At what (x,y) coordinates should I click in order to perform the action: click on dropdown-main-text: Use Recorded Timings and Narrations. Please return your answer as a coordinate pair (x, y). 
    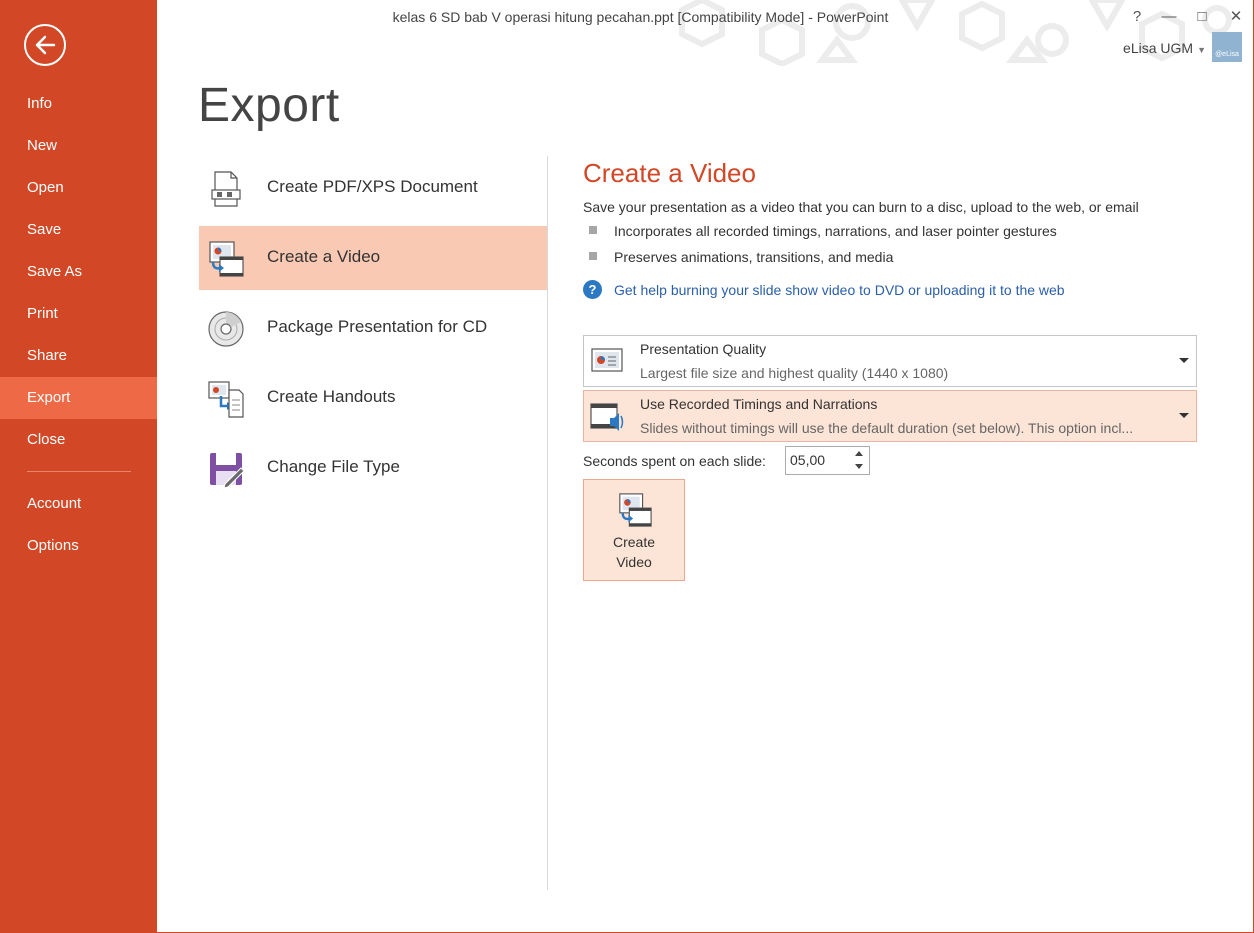
    Looking at the image, I should click on (759, 404).